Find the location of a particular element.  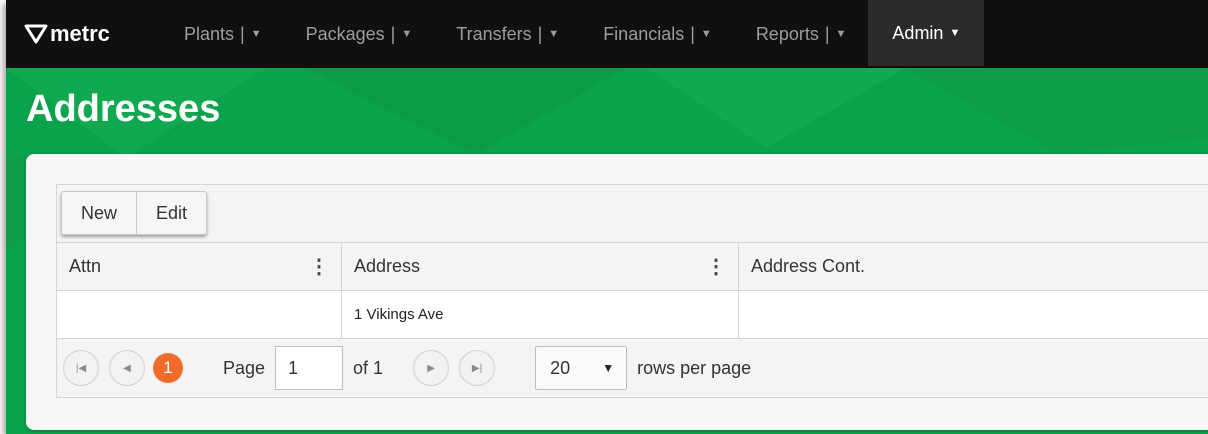

action-button-group: New Edit is located at coordinates (134, 213).